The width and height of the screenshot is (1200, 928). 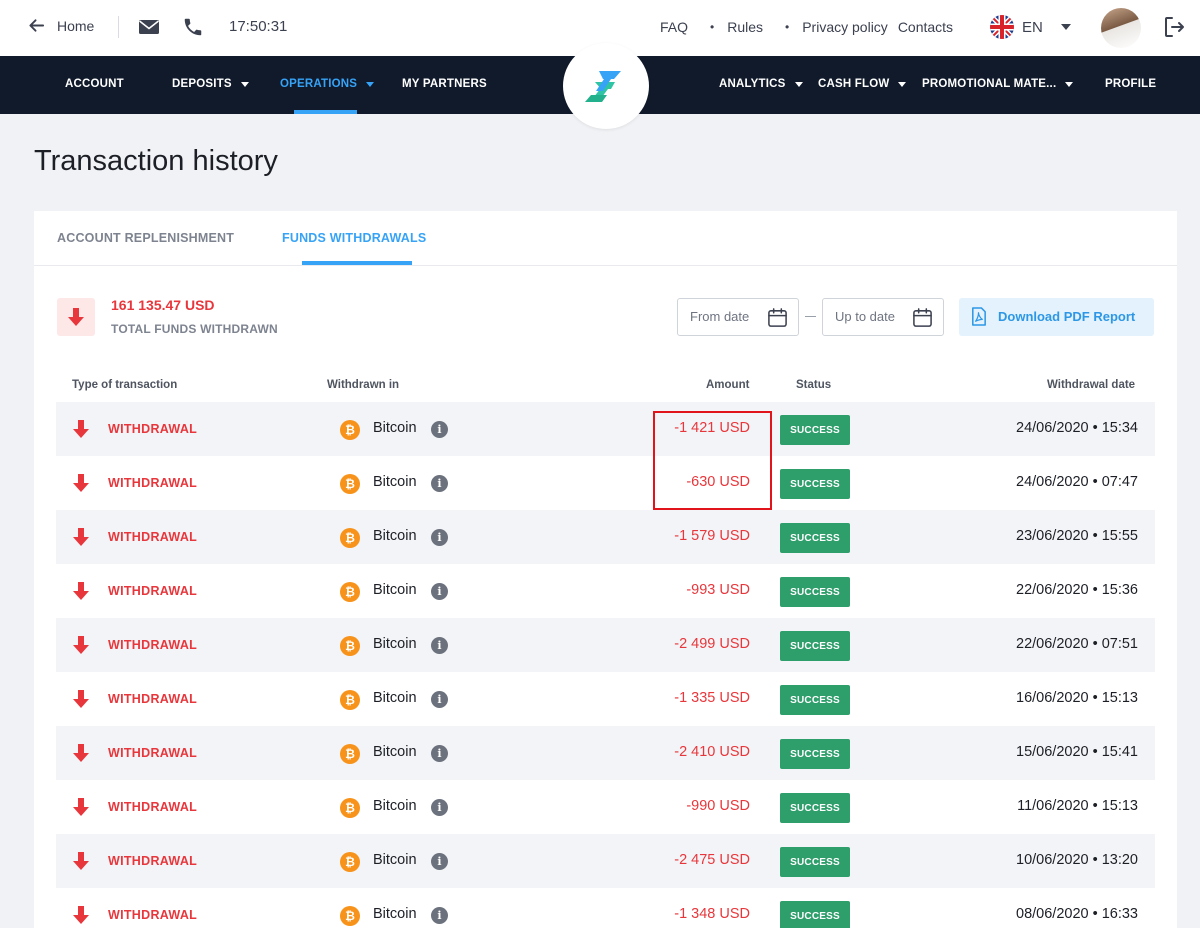 What do you see at coordinates (925, 27) in the screenshot?
I see `contacts-link: Contacts` at bounding box center [925, 27].